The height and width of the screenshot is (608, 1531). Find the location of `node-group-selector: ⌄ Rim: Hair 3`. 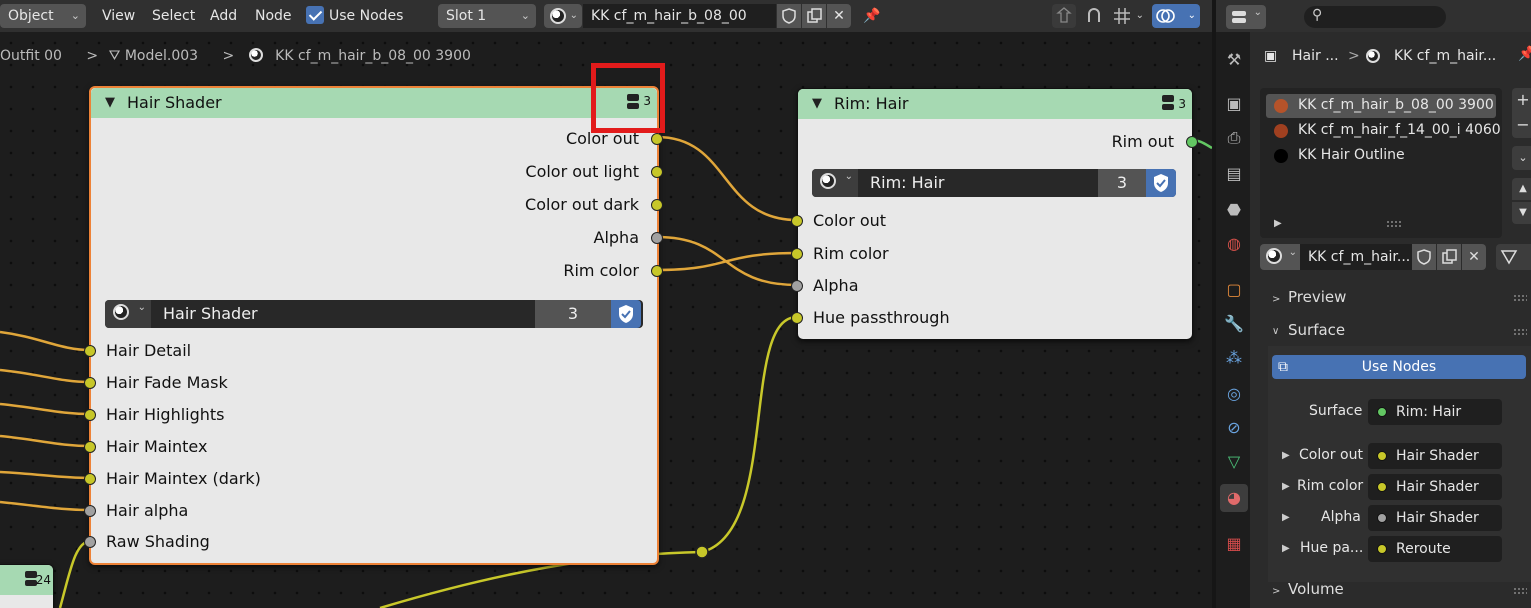

node-group-selector: ⌄ Rim: Hair 3 is located at coordinates (994, 183).